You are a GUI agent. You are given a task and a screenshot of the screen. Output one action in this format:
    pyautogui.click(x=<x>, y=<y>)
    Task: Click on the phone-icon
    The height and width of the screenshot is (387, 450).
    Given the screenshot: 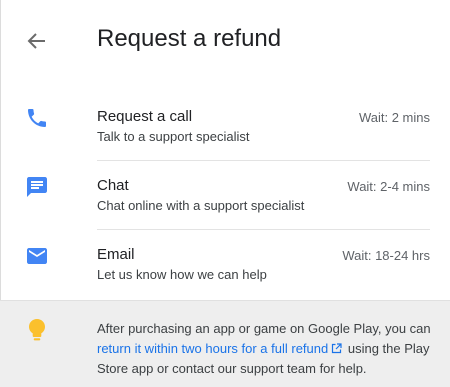 What is the action you would take?
    pyautogui.click(x=37, y=118)
    